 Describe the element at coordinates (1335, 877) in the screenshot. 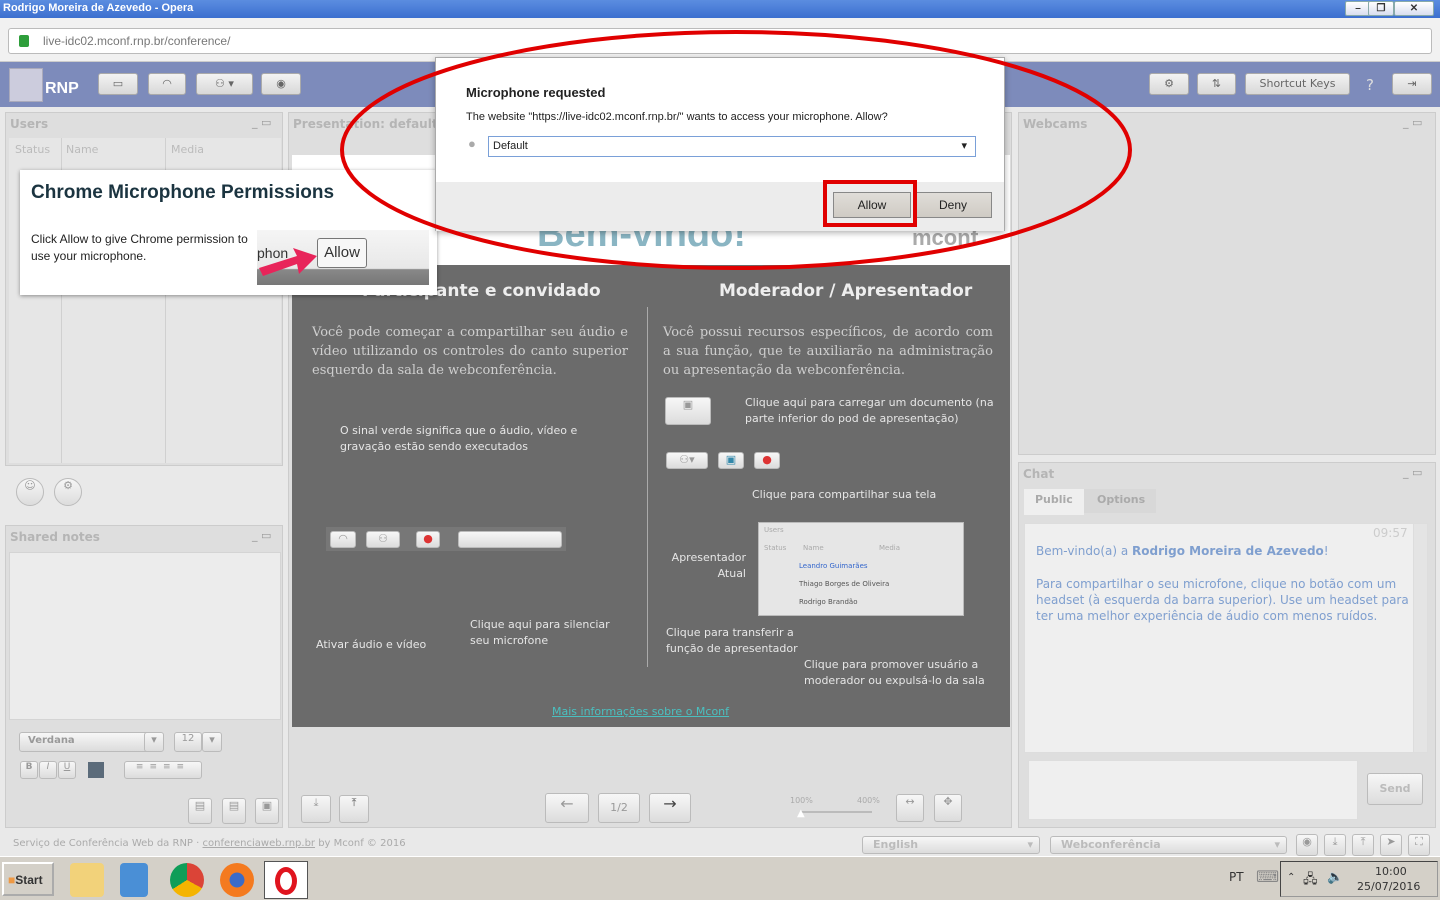

I see `volume-icon: 🔈` at that location.